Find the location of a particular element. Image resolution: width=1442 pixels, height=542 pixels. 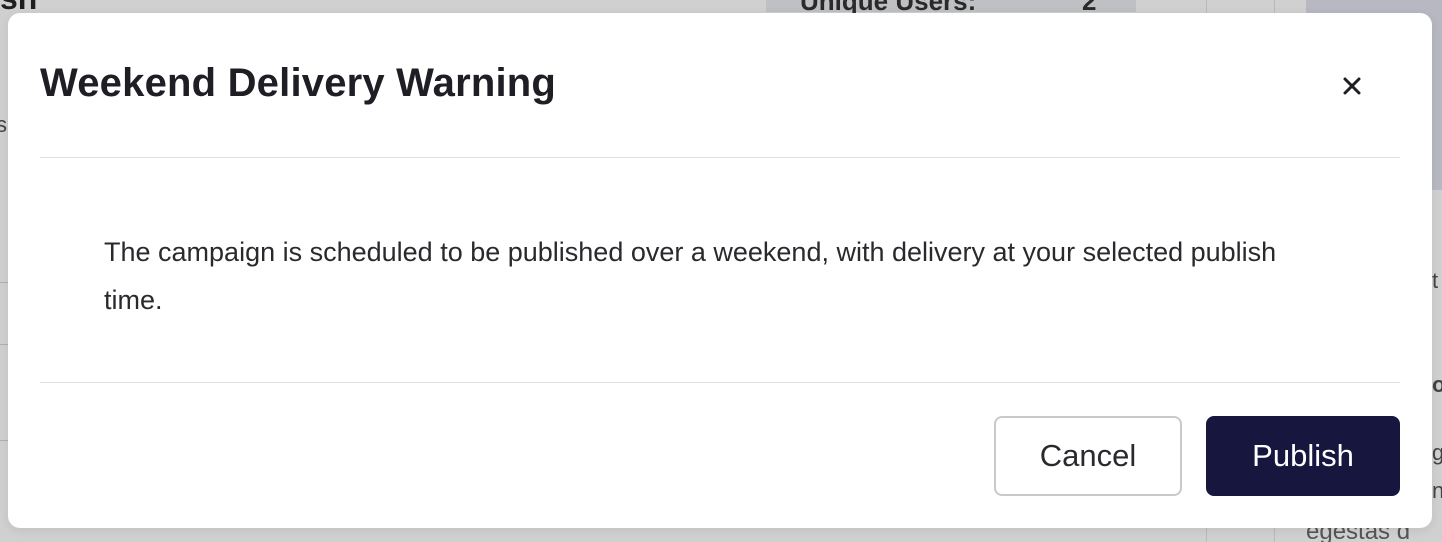

close-icon is located at coordinates (1352, 87).